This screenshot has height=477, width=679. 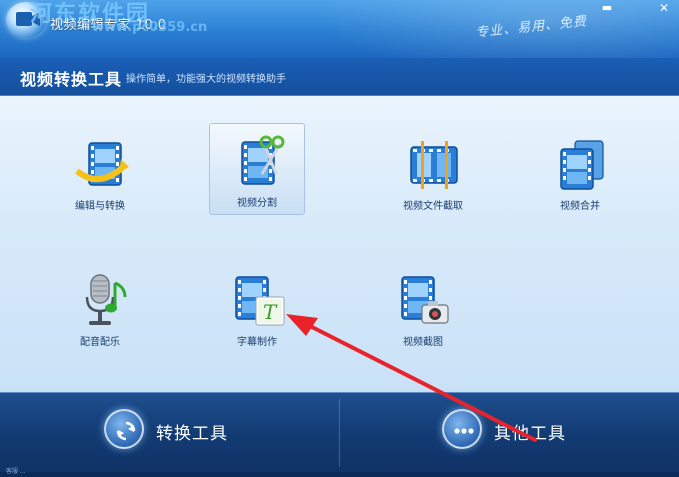 I want to click on tool-screenshot: 视频截图, so click(x=423, y=308).